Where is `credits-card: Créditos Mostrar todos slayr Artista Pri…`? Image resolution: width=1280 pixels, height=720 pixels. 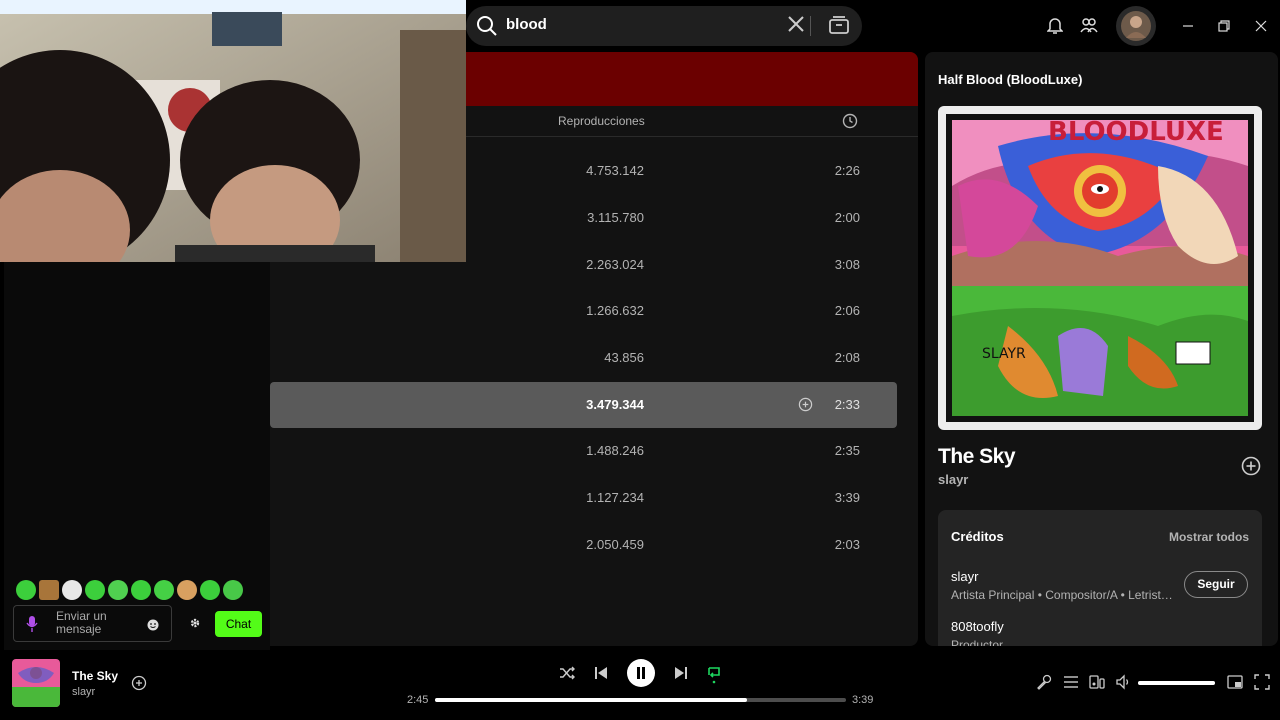 credits-card: Créditos Mostrar todos slayr Artista Pri… is located at coordinates (1100, 578).